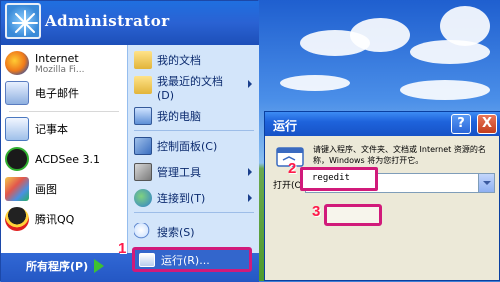 The height and width of the screenshot is (282, 500). Describe the element at coordinates (55, 219) in the screenshot. I see `recent-item-label: 腾讯QQ` at that location.